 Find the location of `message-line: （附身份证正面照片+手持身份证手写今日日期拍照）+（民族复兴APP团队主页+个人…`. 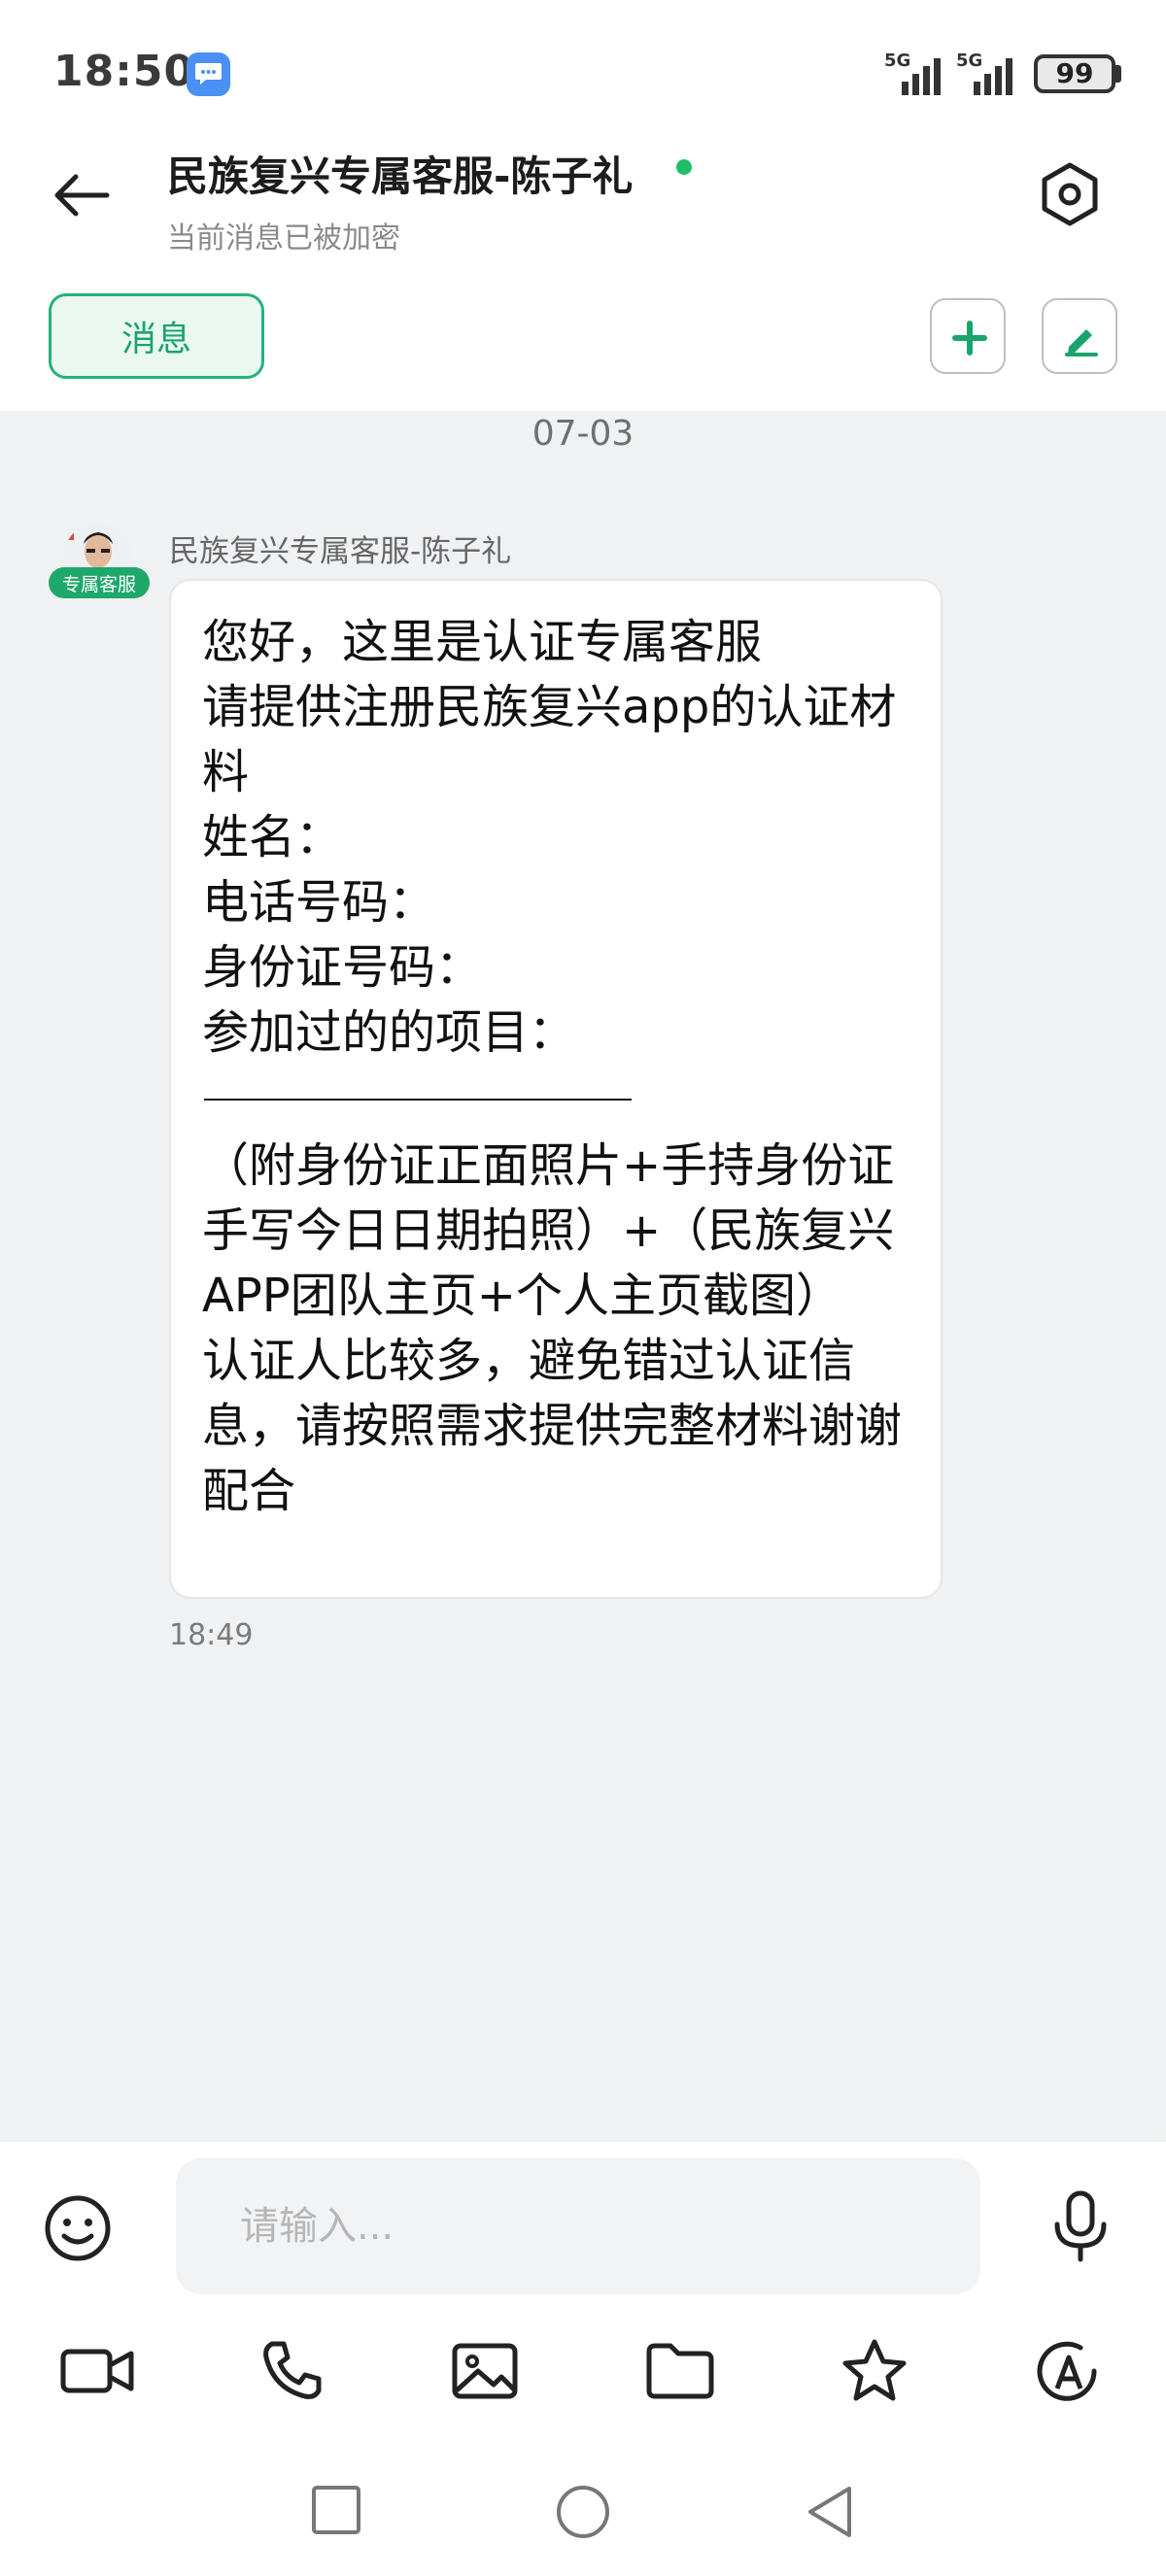

message-line: （附身份证正面照片+手持身份证手写今日日期拍照）+（民族复兴APP团队主页+个人… is located at coordinates (548, 1230).